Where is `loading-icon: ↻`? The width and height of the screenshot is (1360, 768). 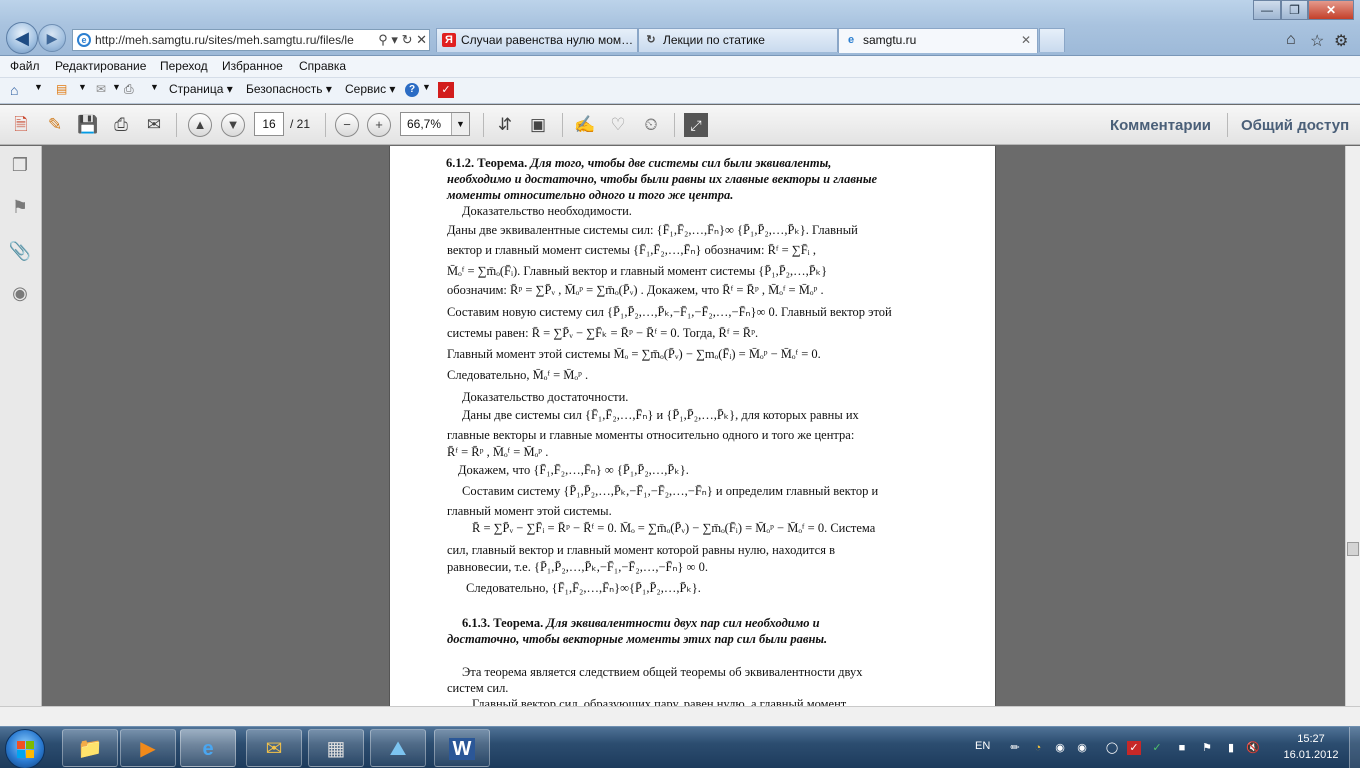
loading-icon: ↻ is located at coordinates (651, 40).